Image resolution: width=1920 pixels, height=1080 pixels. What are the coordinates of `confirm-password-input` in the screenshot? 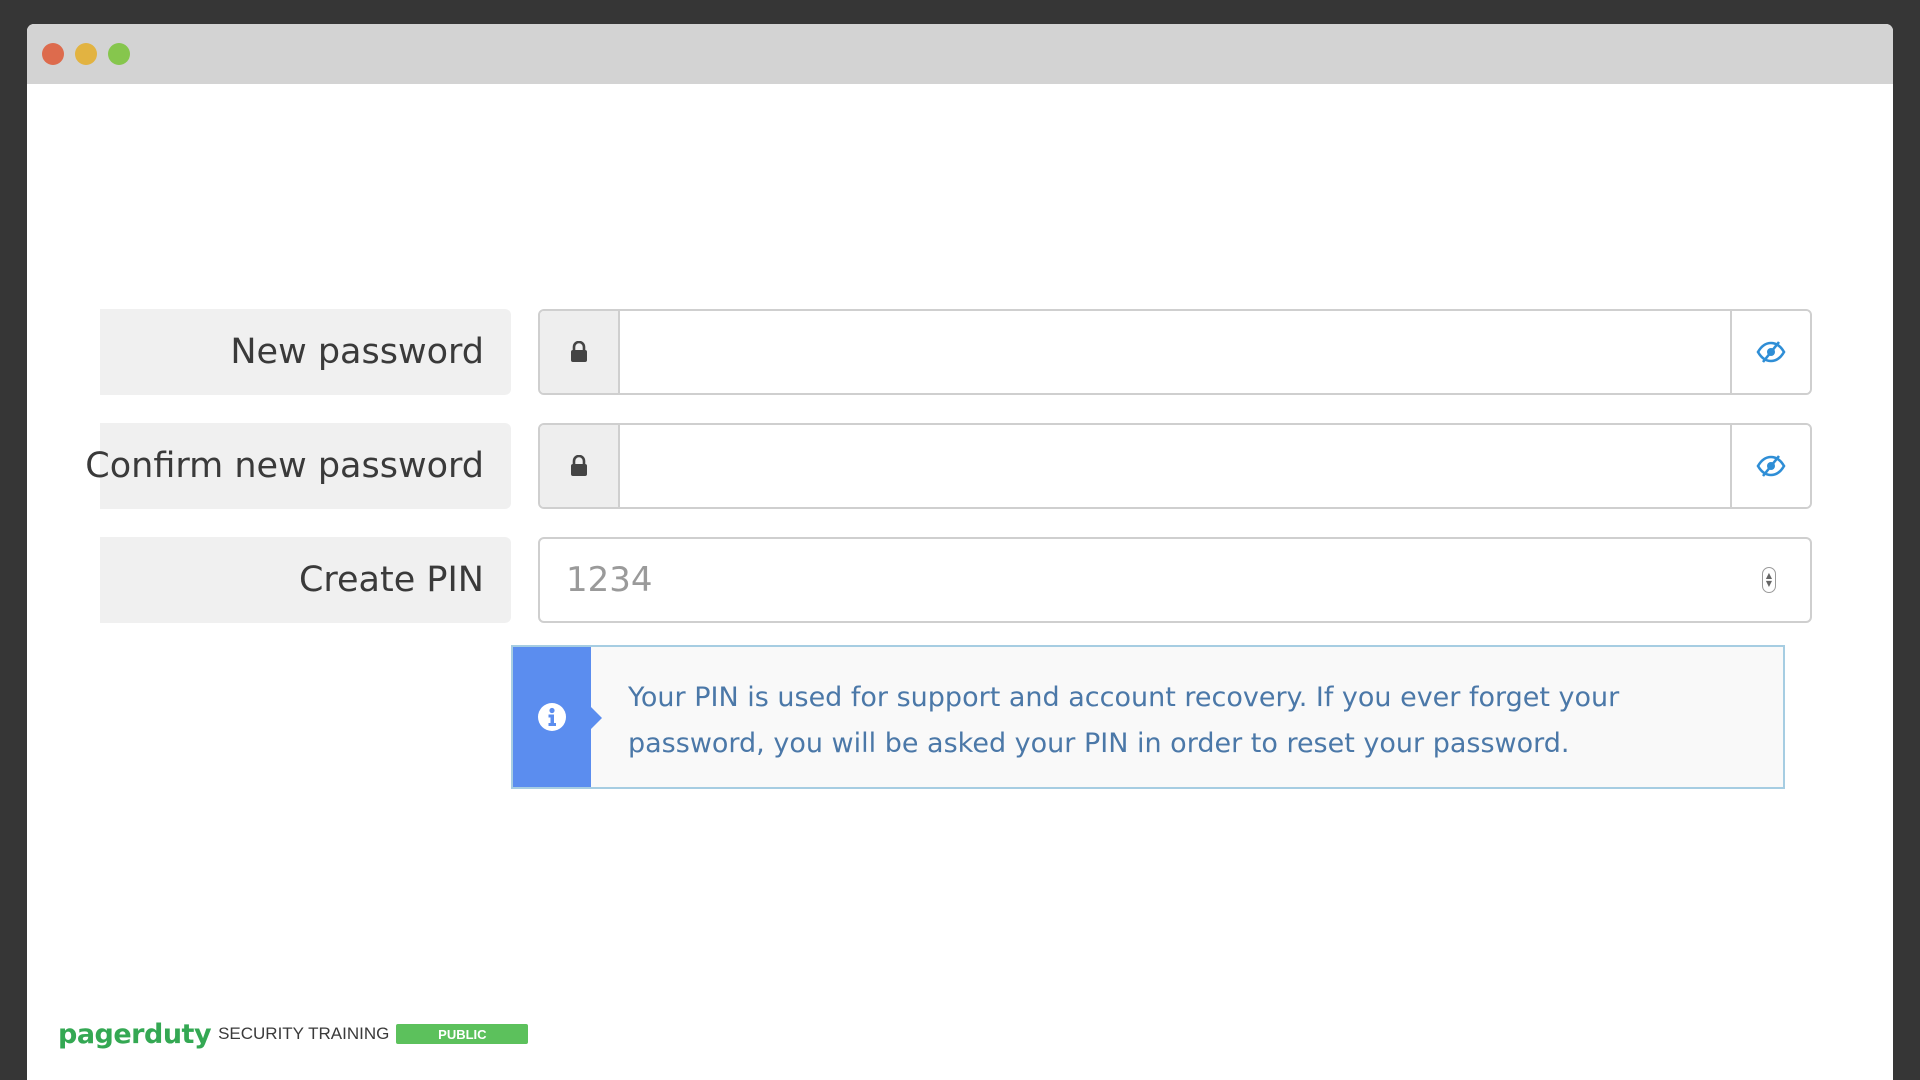 It's located at (1175, 466).